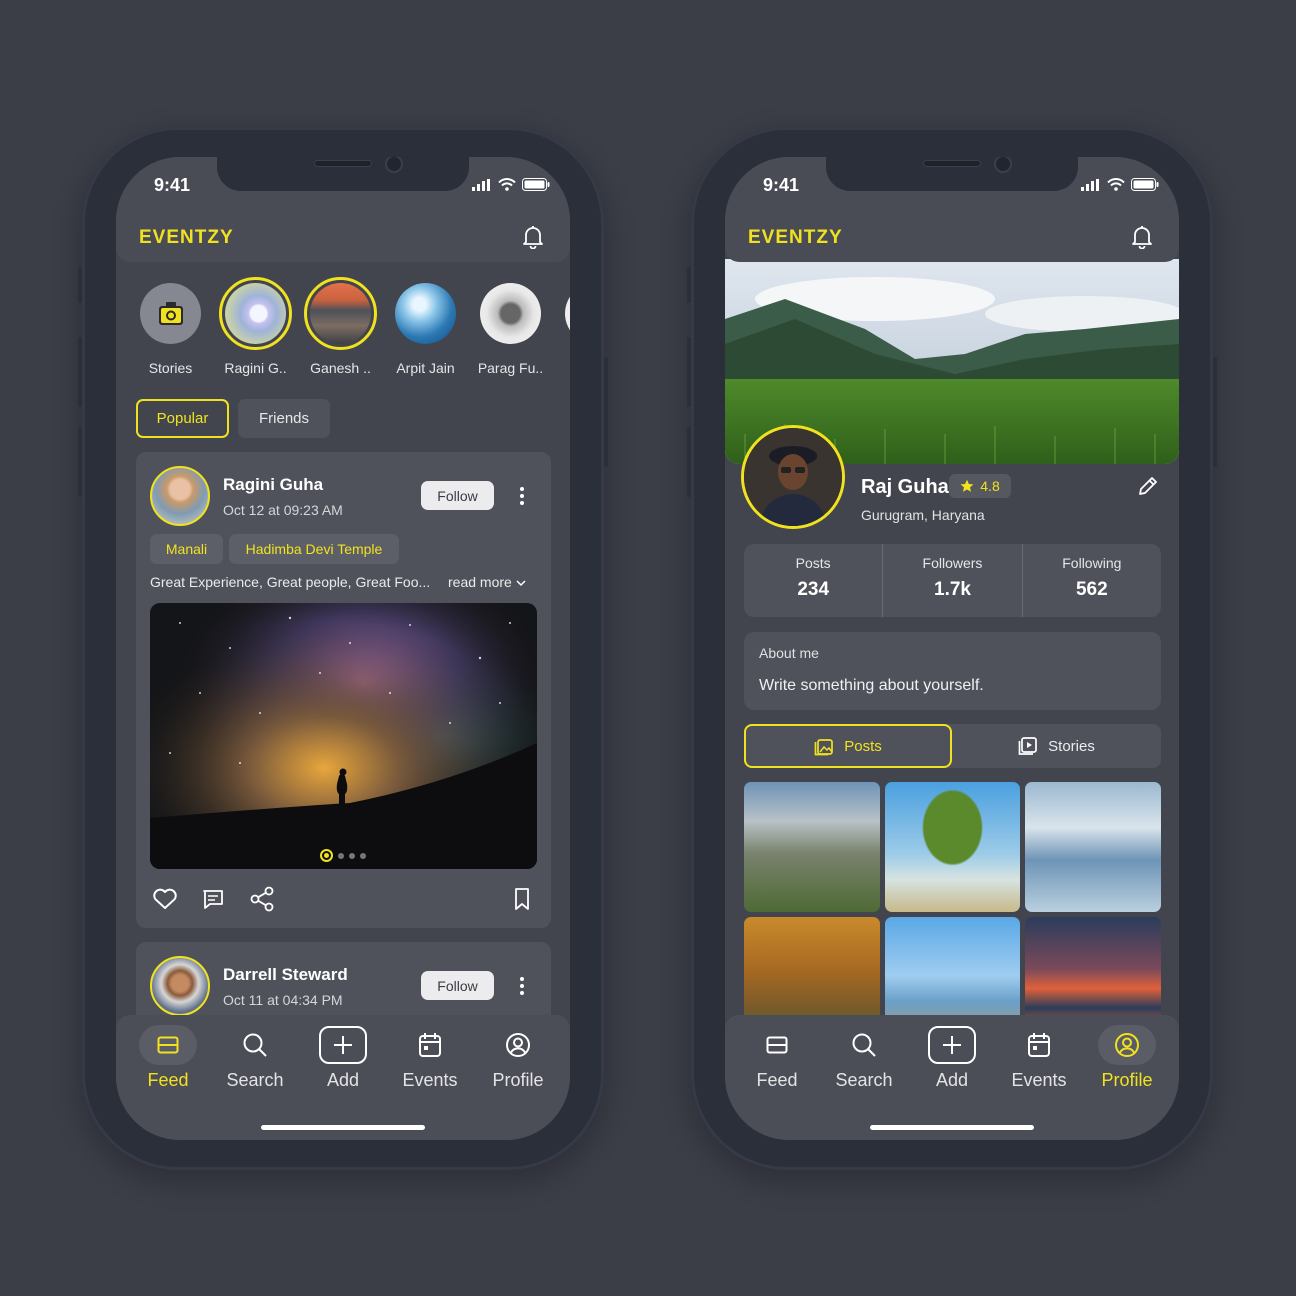  Describe the element at coordinates (952, 589) in the screenshot. I see `stat-value: 1.7k` at that location.